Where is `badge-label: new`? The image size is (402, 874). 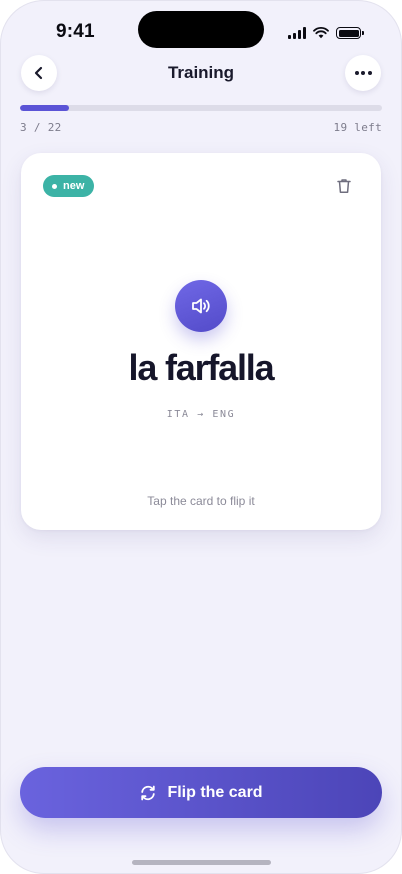 badge-label: new is located at coordinates (74, 186).